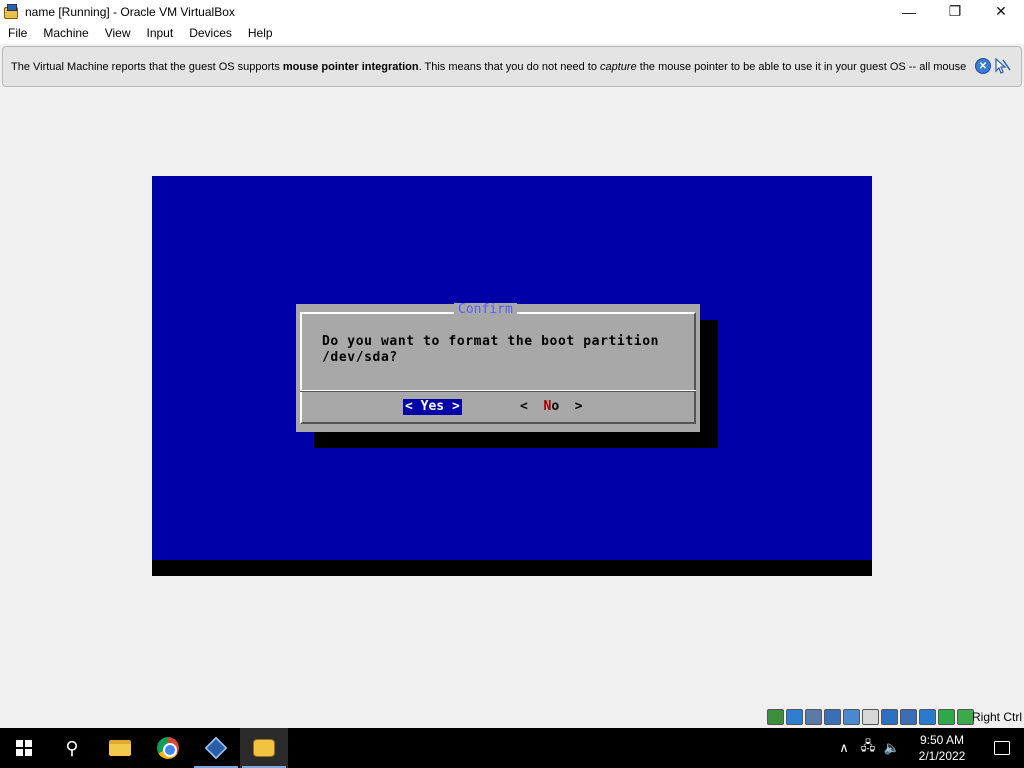 The image size is (1024, 768). What do you see at coordinates (432, 407) in the screenshot?
I see `yes-button: < Yes >` at bounding box center [432, 407].